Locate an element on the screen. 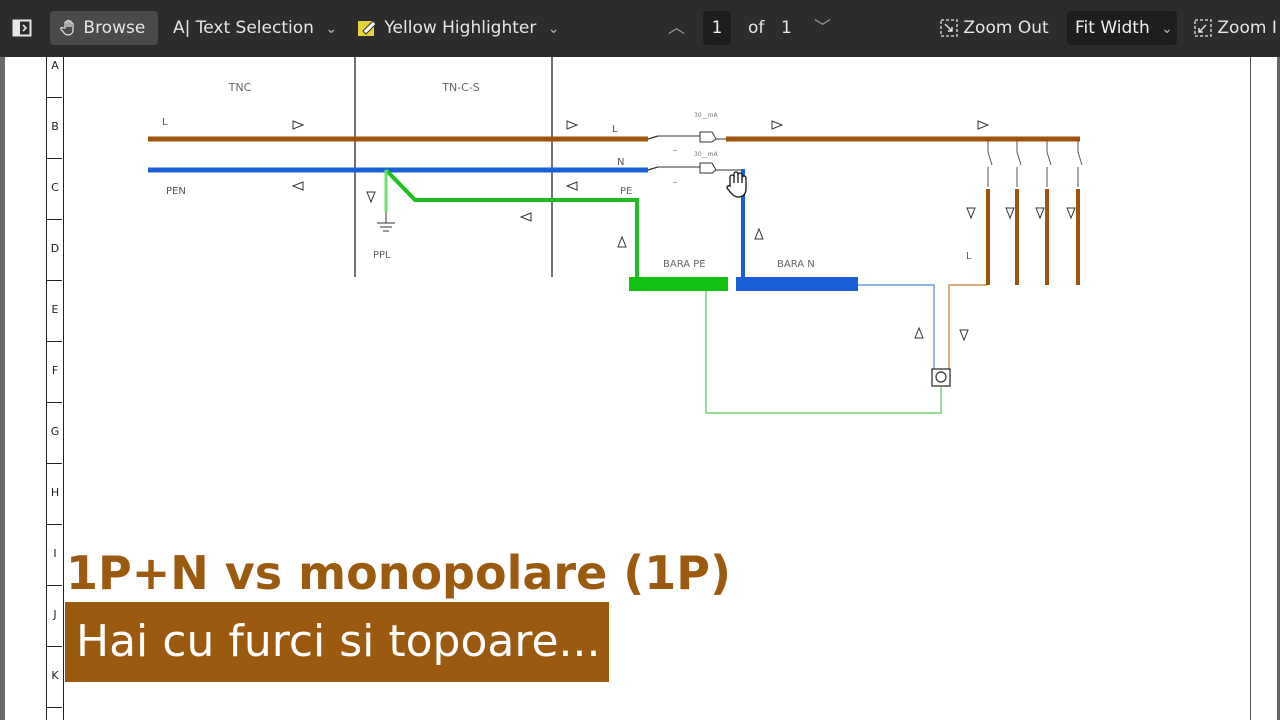  label-tncs: TN-C-S is located at coordinates (460, 87).